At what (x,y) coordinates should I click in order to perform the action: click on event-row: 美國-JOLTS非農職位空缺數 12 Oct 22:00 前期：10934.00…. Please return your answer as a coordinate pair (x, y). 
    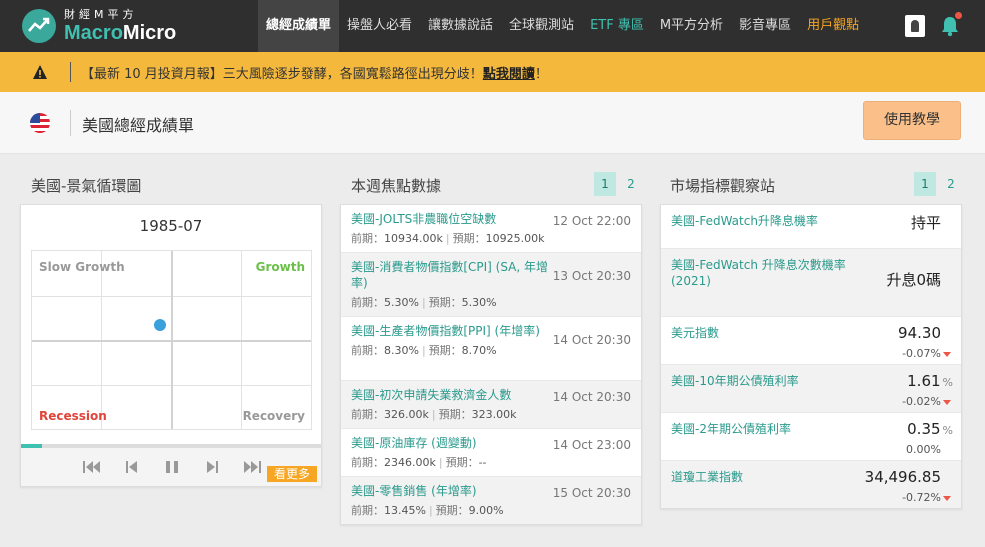
    Looking at the image, I should click on (491, 229).